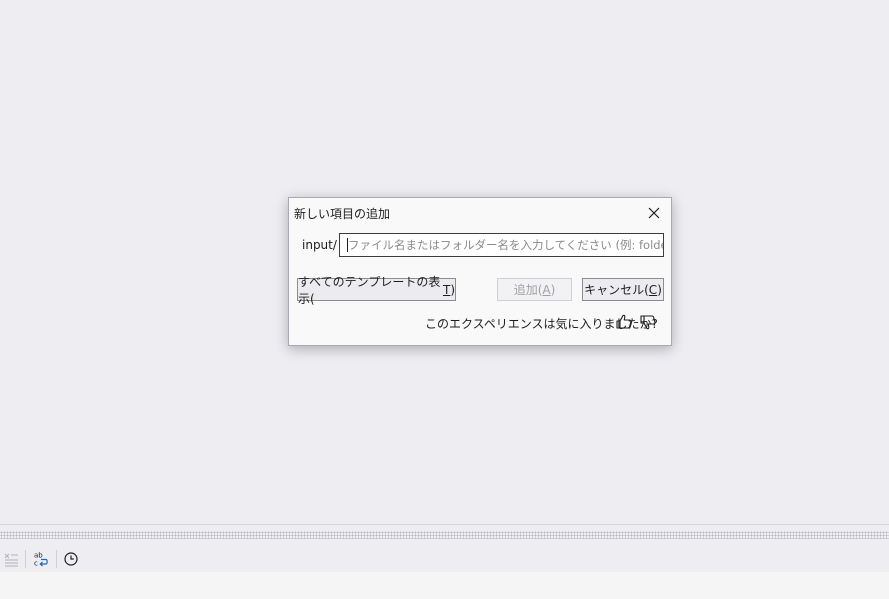  I want to click on show-all-templates-button: すべてのテンプレートの表示(T), so click(376, 290).